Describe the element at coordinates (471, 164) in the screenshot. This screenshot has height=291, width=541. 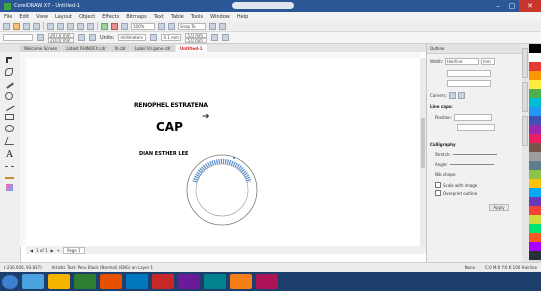
I see `angle-slider` at that location.